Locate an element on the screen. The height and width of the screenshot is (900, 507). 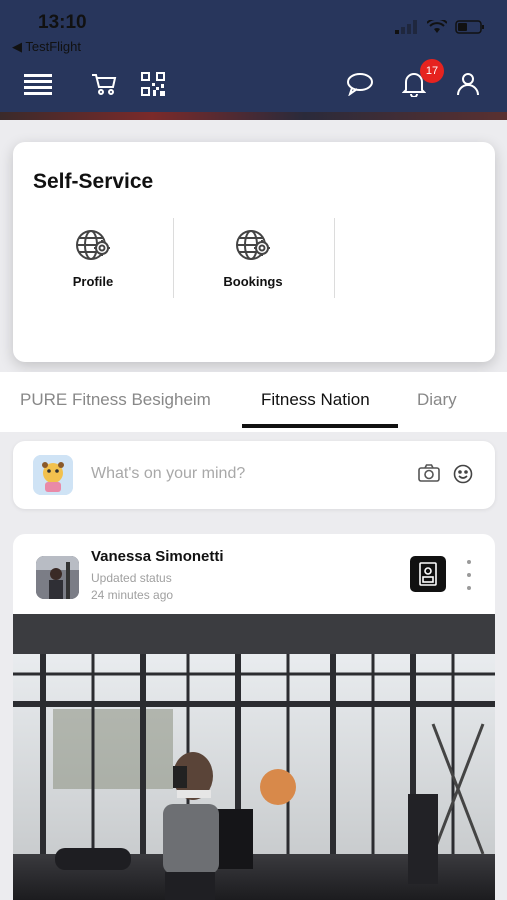
media-button is located at coordinates (428, 574).